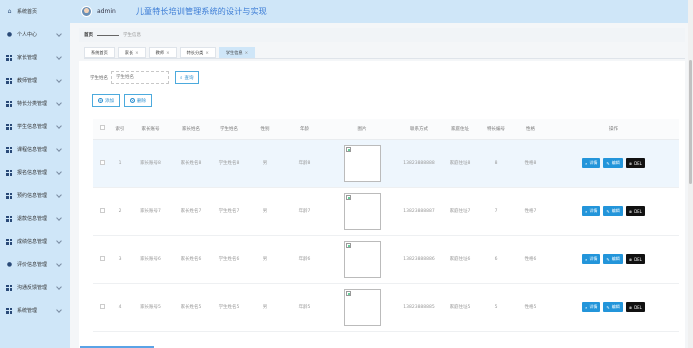  Describe the element at coordinates (140, 77) in the screenshot. I see `search-input` at that location.